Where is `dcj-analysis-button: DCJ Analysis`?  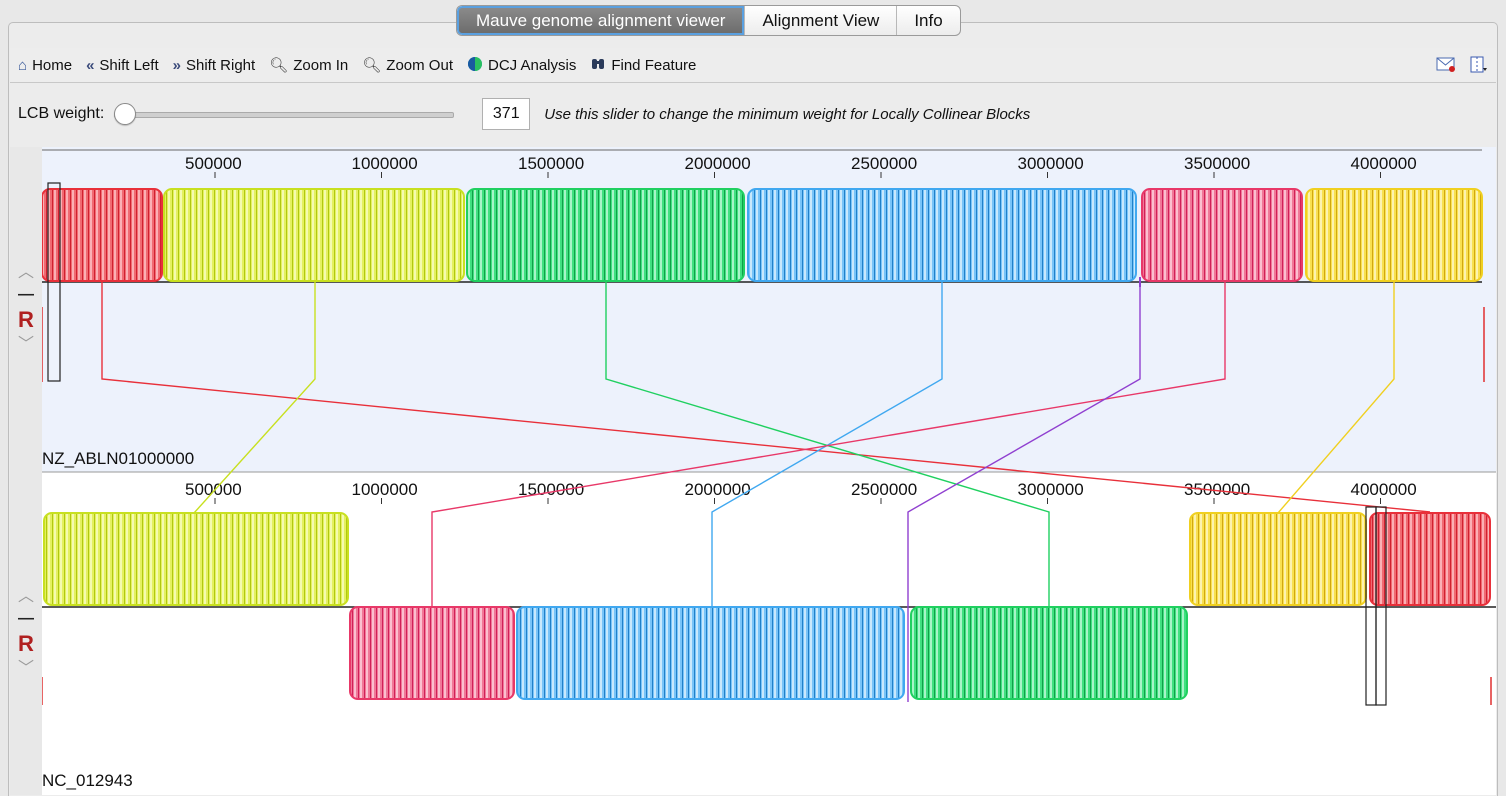 dcj-analysis-button: DCJ Analysis is located at coordinates (521, 65).